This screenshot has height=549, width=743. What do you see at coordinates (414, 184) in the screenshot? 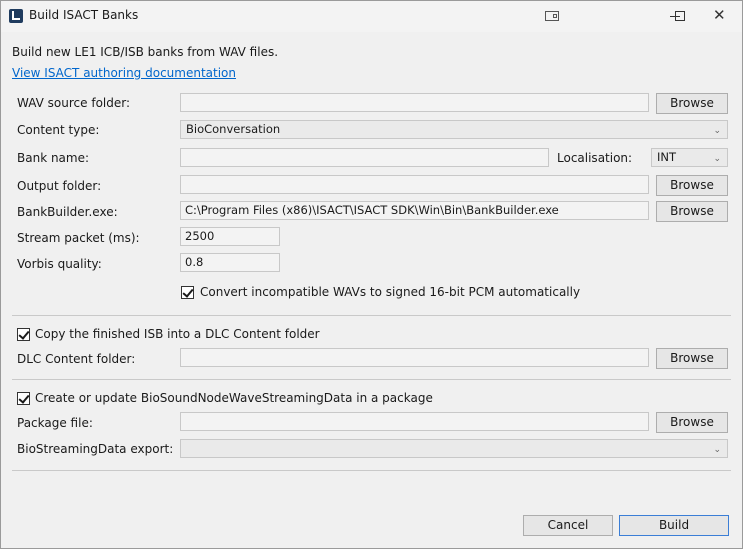
I see `output-folder-input` at bounding box center [414, 184].